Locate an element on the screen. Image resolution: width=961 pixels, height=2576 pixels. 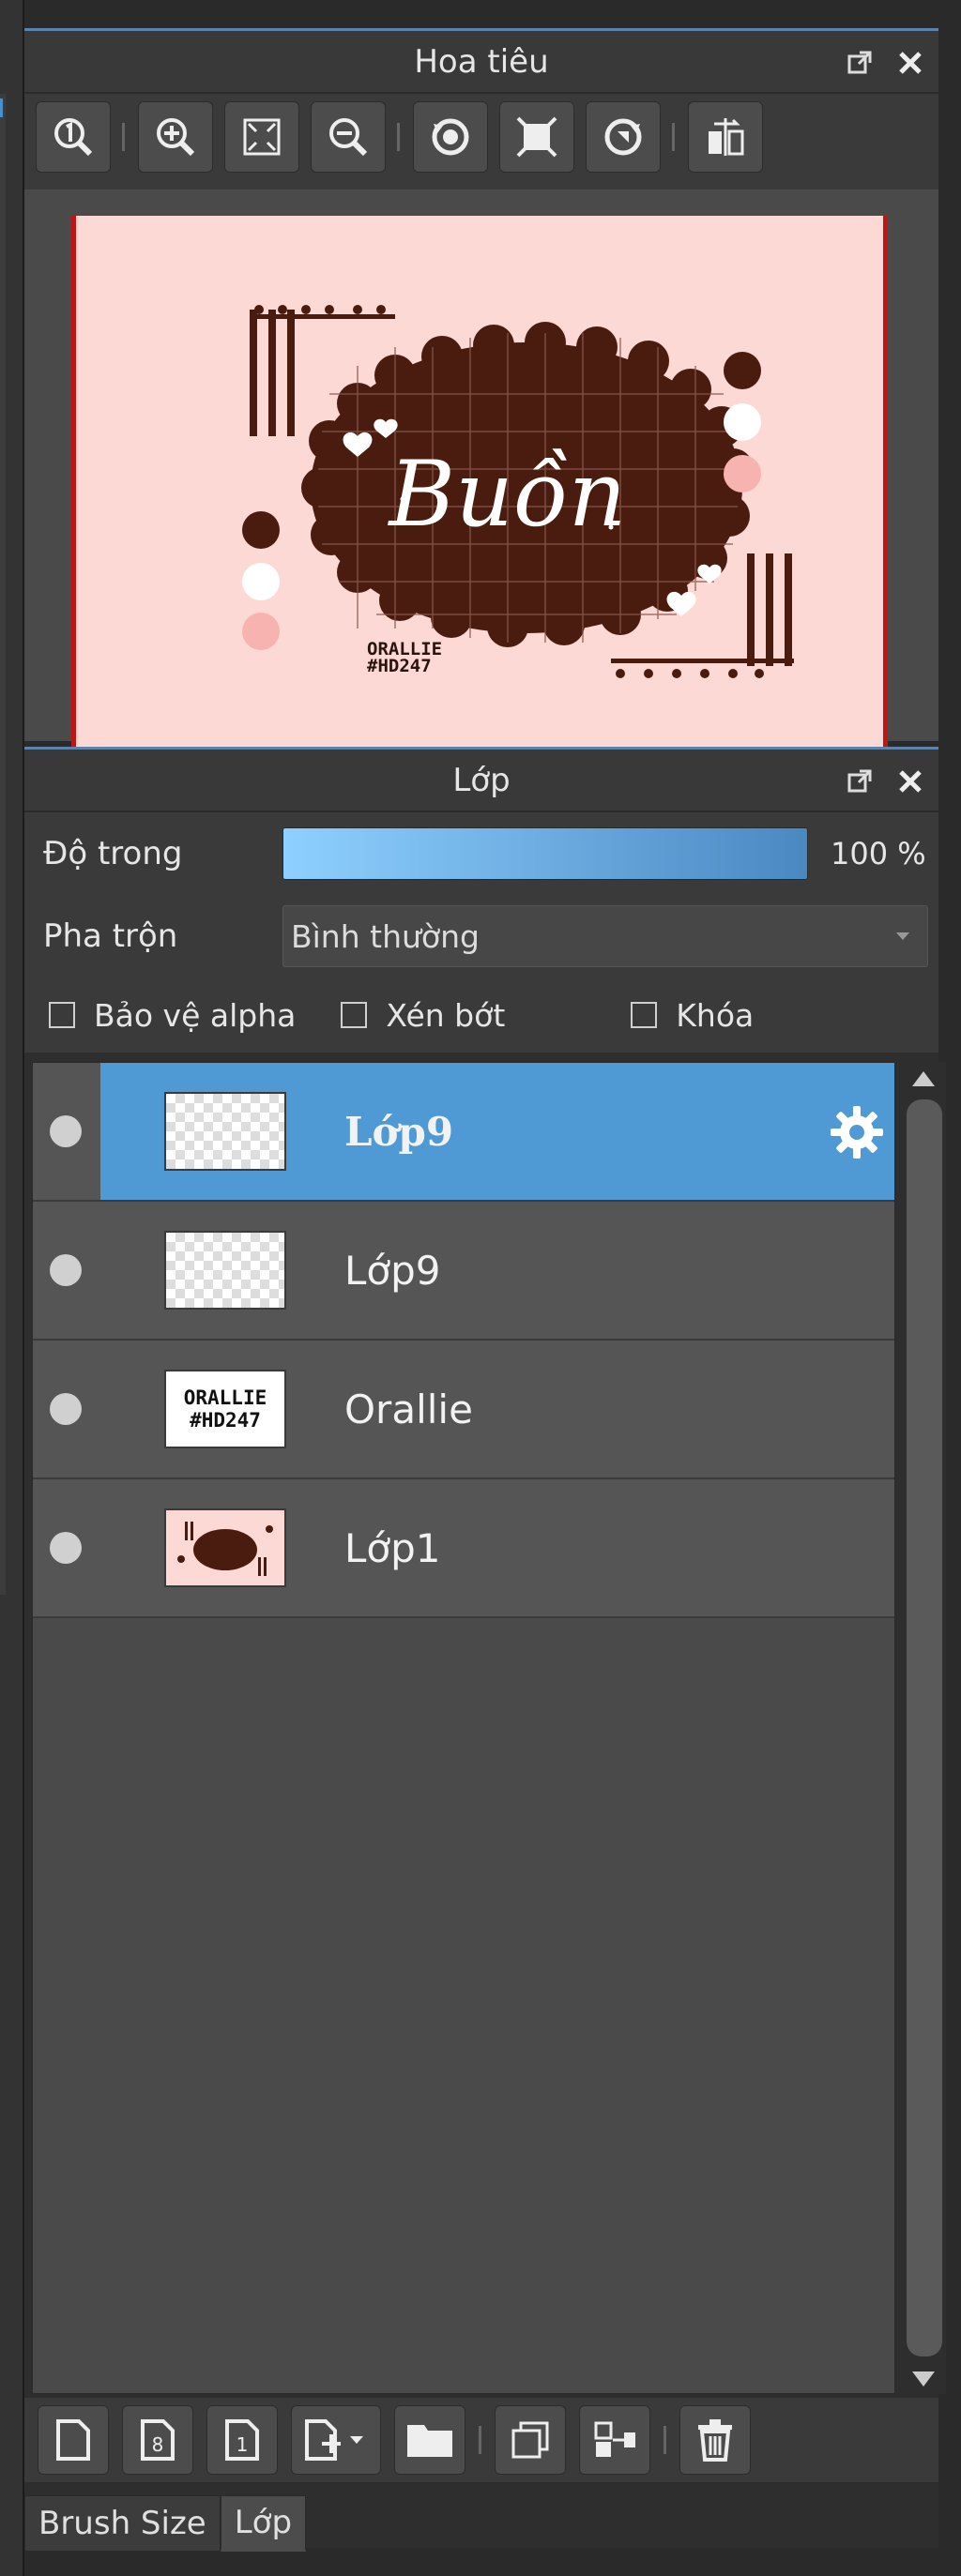
left-dock-edge is located at coordinates (3, 844).